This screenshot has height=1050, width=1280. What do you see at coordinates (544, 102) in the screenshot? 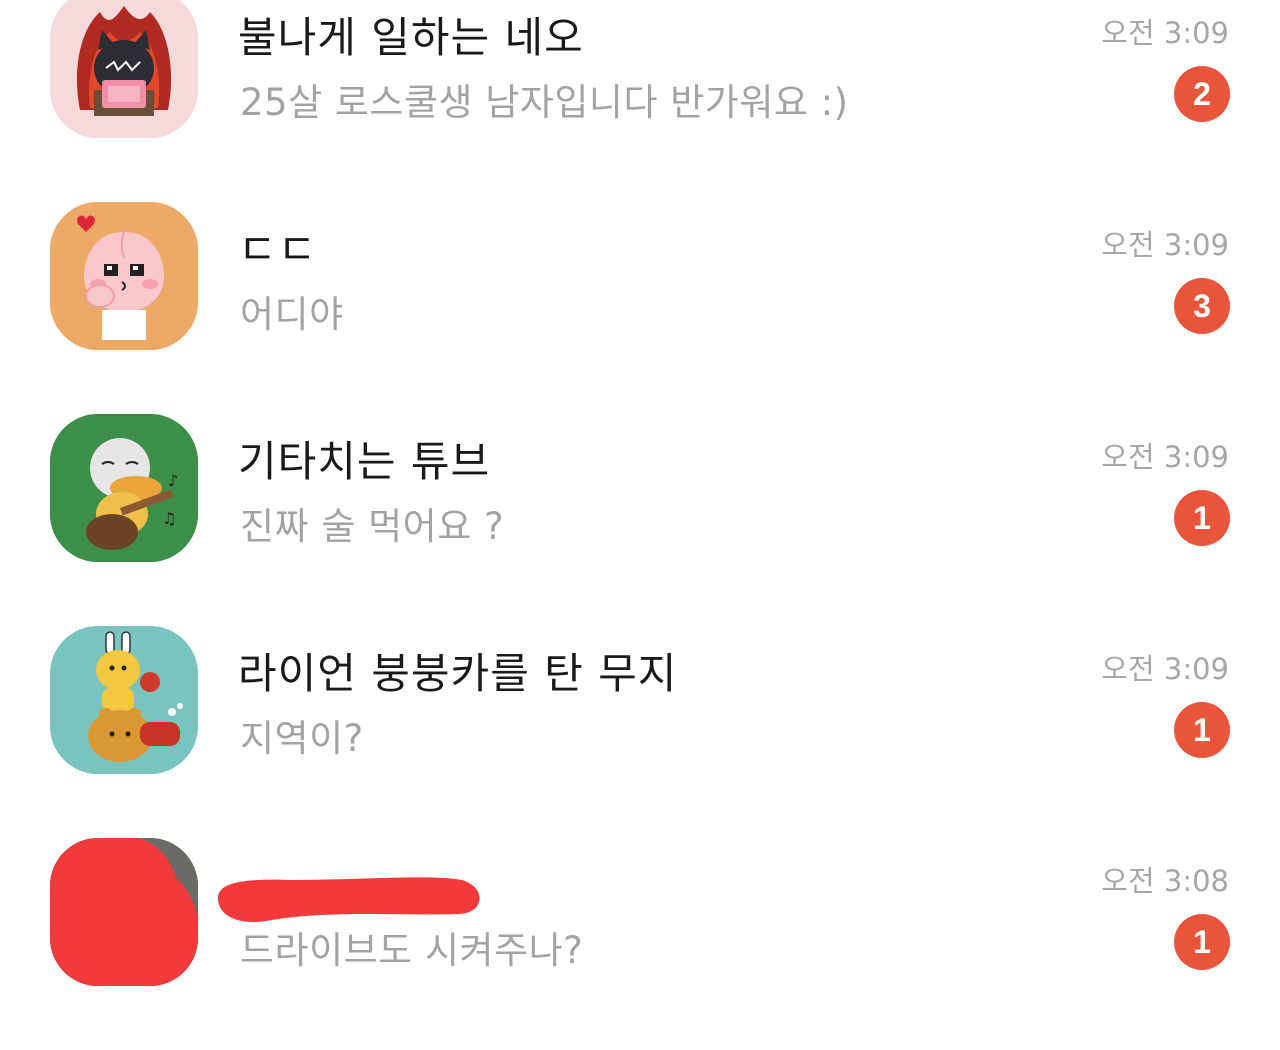
I see `chat-last-message: 25살 로스쿨생 남자입니다 반가워요 :)` at bounding box center [544, 102].